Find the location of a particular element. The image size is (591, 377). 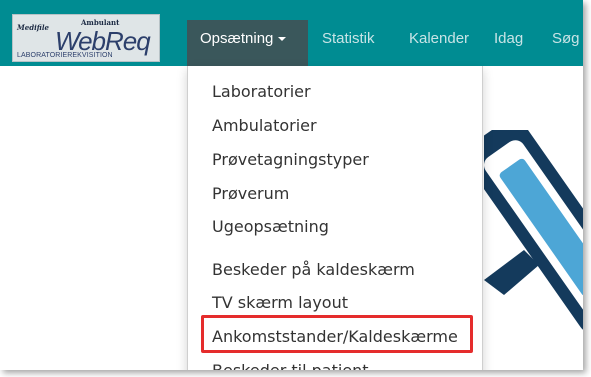

nav-opsaetning-dropdown: Opsætning is located at coordinates (247, 43).